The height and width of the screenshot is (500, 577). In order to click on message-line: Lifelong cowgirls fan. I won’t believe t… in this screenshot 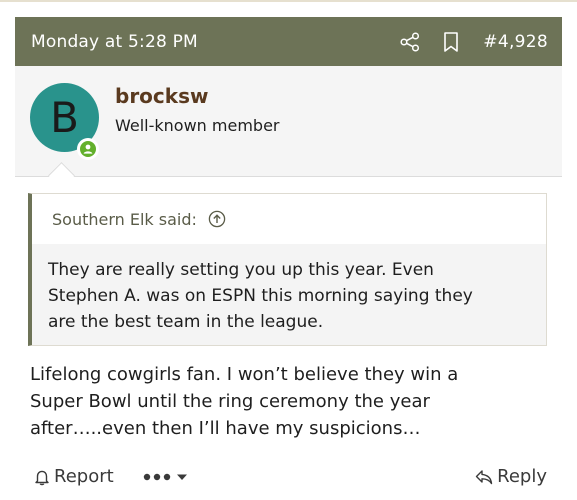, I will do `click(244, 374)`.